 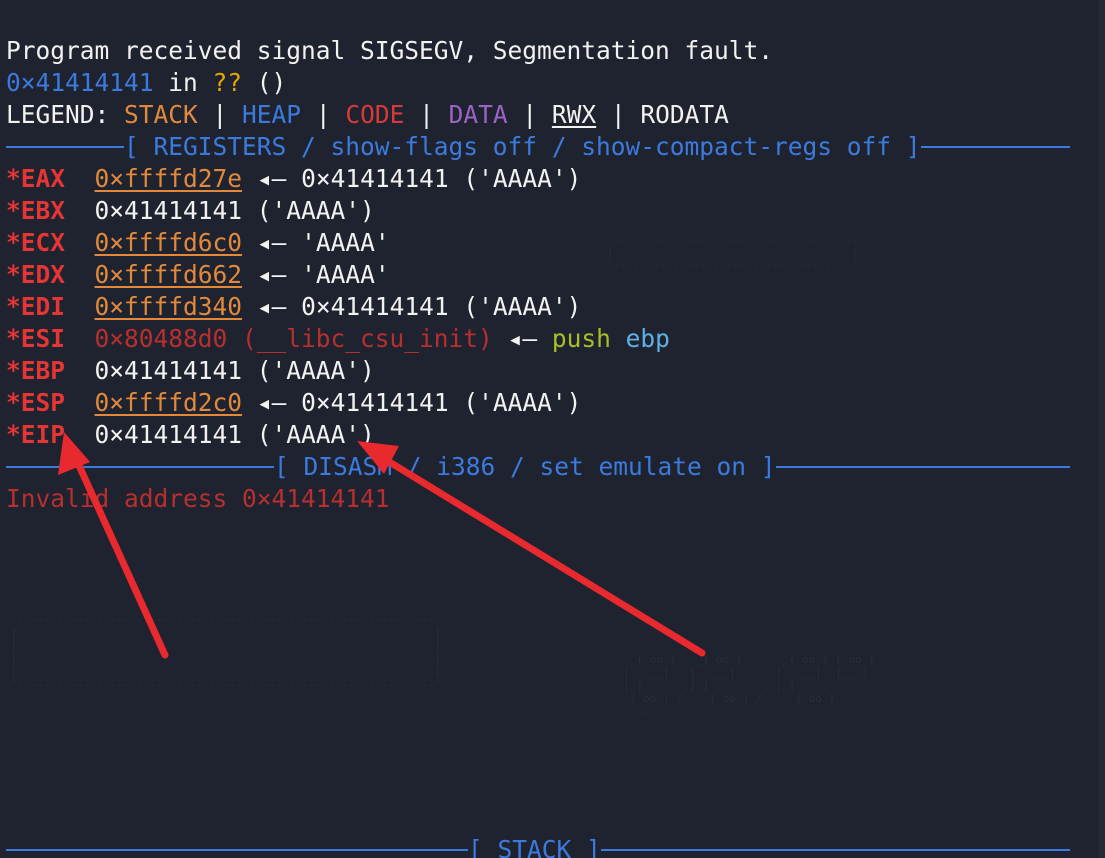 I want to click on legend-stack: STACK, so click(x=161, y=114).